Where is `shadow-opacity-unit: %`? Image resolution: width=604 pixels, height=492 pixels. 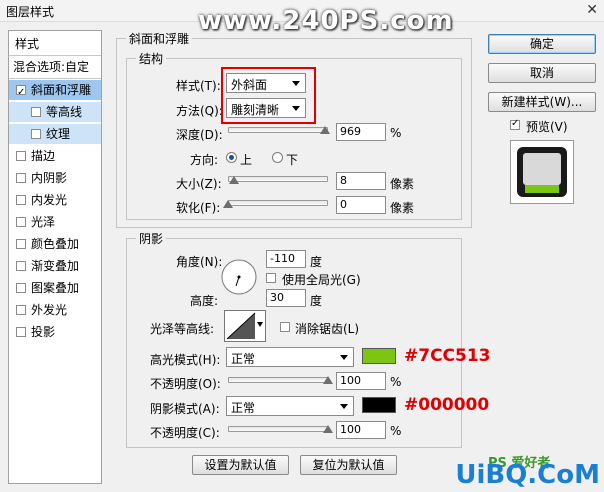 shadow-opacity-unit: % is located at coordinates (396, 431).